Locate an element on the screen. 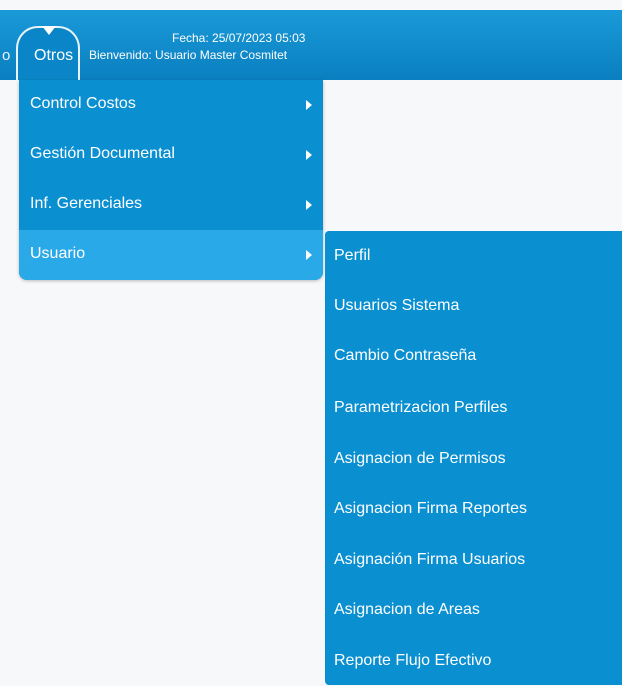 This screenshot has width=622, height=686. submenu-item-reporte-flujo-efectivo: Reporte Flujo Efectivo is located at coordinates (473, 661).